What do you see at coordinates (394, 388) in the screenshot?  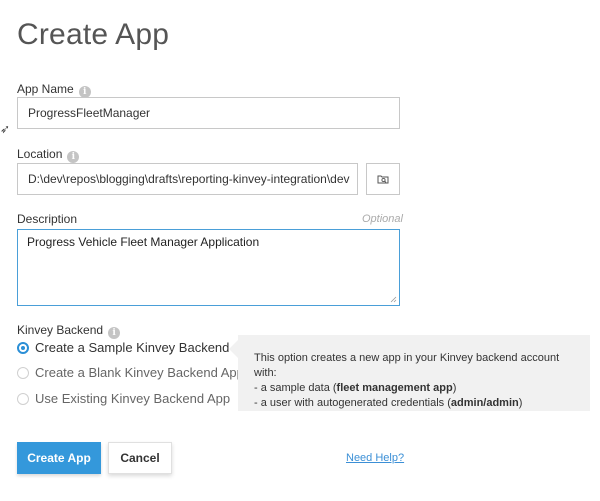 I see `tooltip-bold-text: fleet management app` at bounding box center [394, 388].